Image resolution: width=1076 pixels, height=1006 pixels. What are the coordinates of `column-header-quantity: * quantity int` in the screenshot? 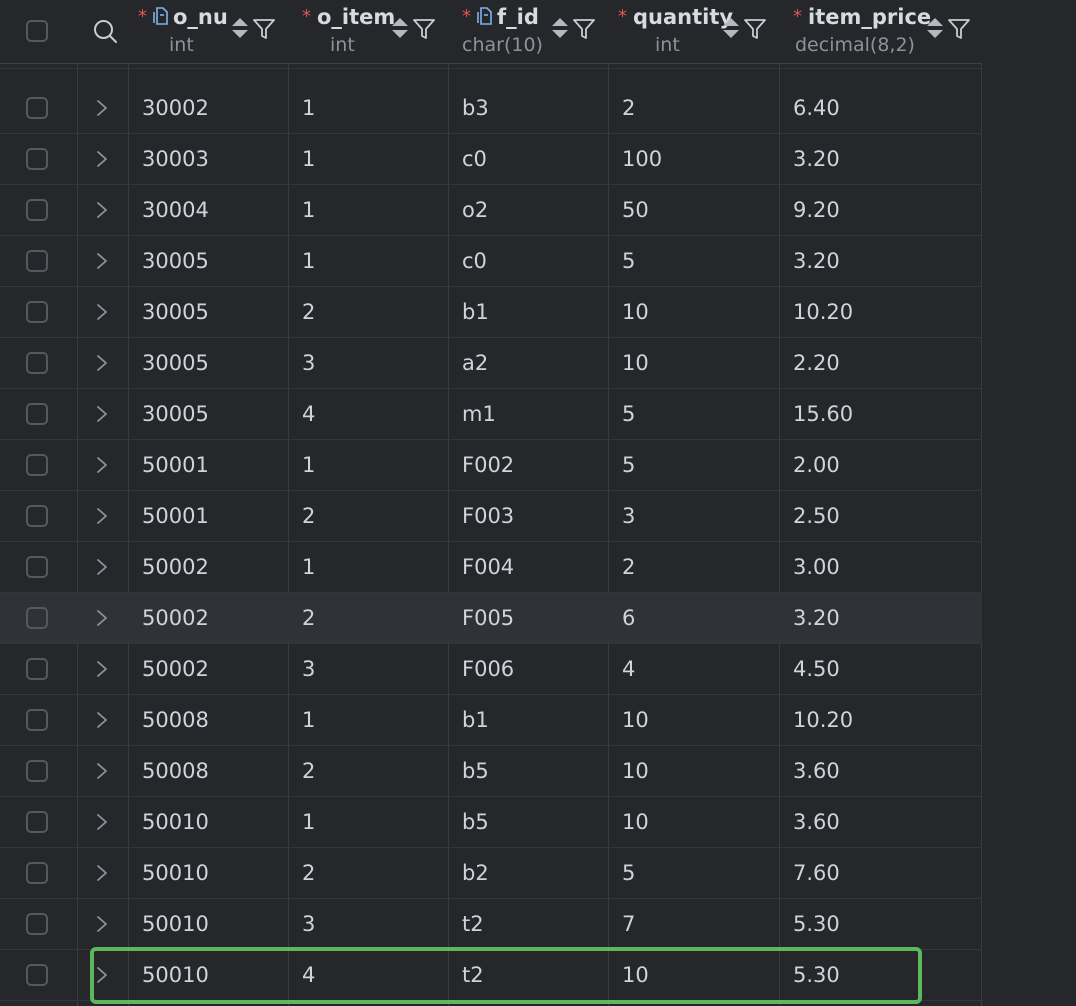 It's located at (693, 31).